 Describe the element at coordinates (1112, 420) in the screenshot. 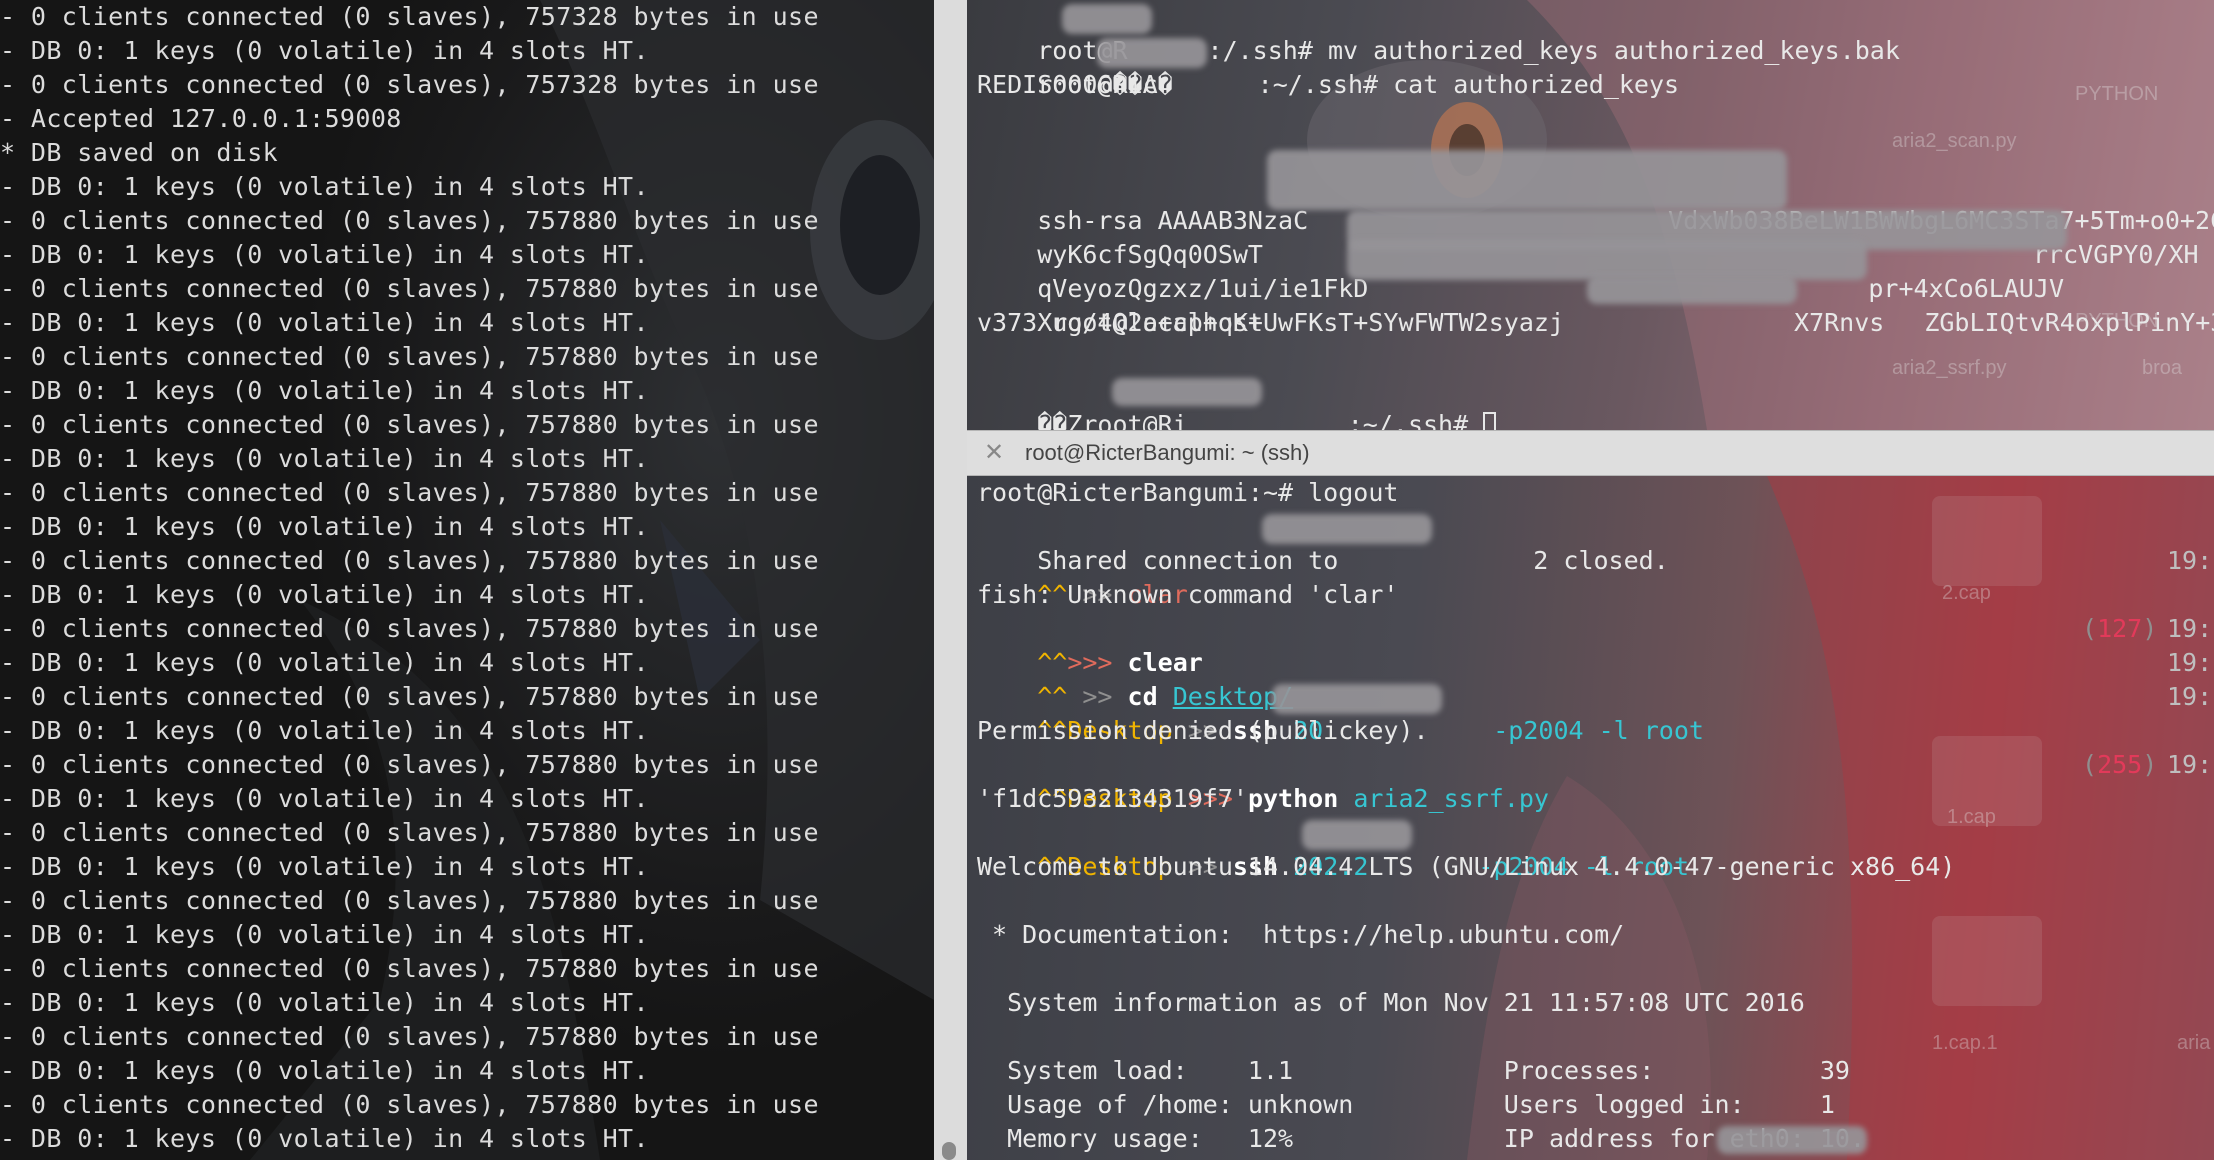

I see `terminal-text: ��Zroot@Ri` at that location.